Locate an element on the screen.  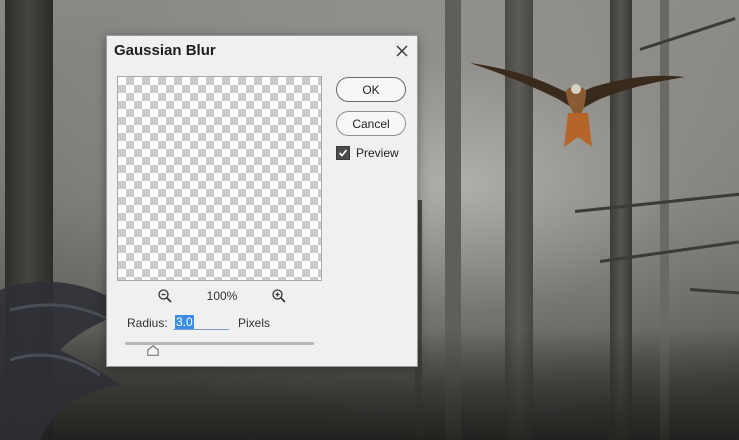
checkmark-icon is located at coordinates (343, 153).